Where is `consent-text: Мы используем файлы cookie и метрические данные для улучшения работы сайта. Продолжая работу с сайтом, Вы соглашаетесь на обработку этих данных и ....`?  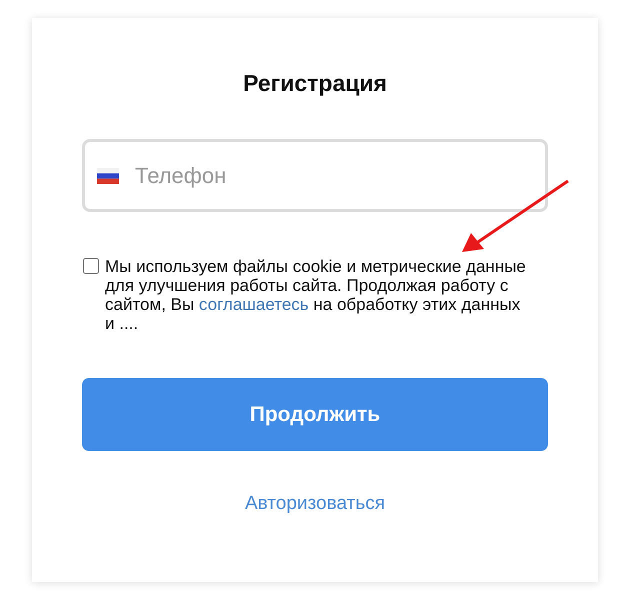 consent-text: Мы используем файлы cookie и метрические данные для улучшения работы сайта. Продолжая работу с сайтом, Вы соглашаетесь на обработку этих данных и .... is located at coordinates (316, 295).